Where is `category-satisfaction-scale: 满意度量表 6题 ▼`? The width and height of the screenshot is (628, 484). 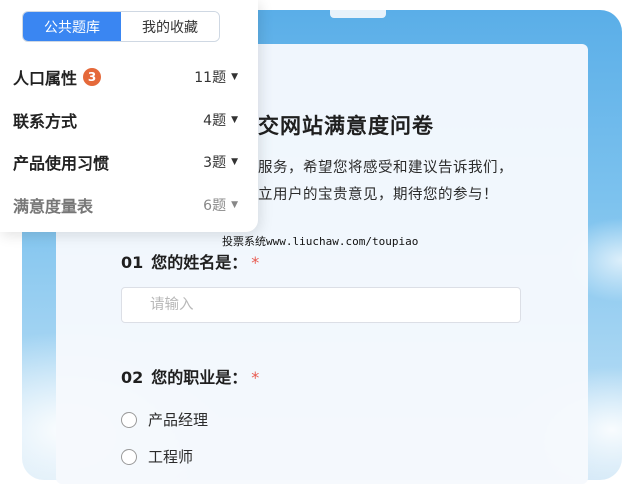
category-satisfaction-scale: 满意度量表 6题 ▼ is located at coordinates (125, 205).